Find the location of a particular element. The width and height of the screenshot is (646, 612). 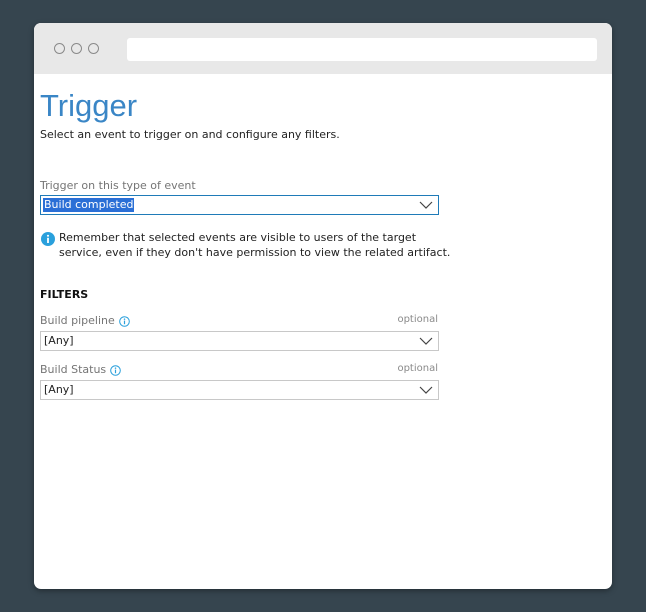

page-title: Trigger is located at coordinates (89, 105).